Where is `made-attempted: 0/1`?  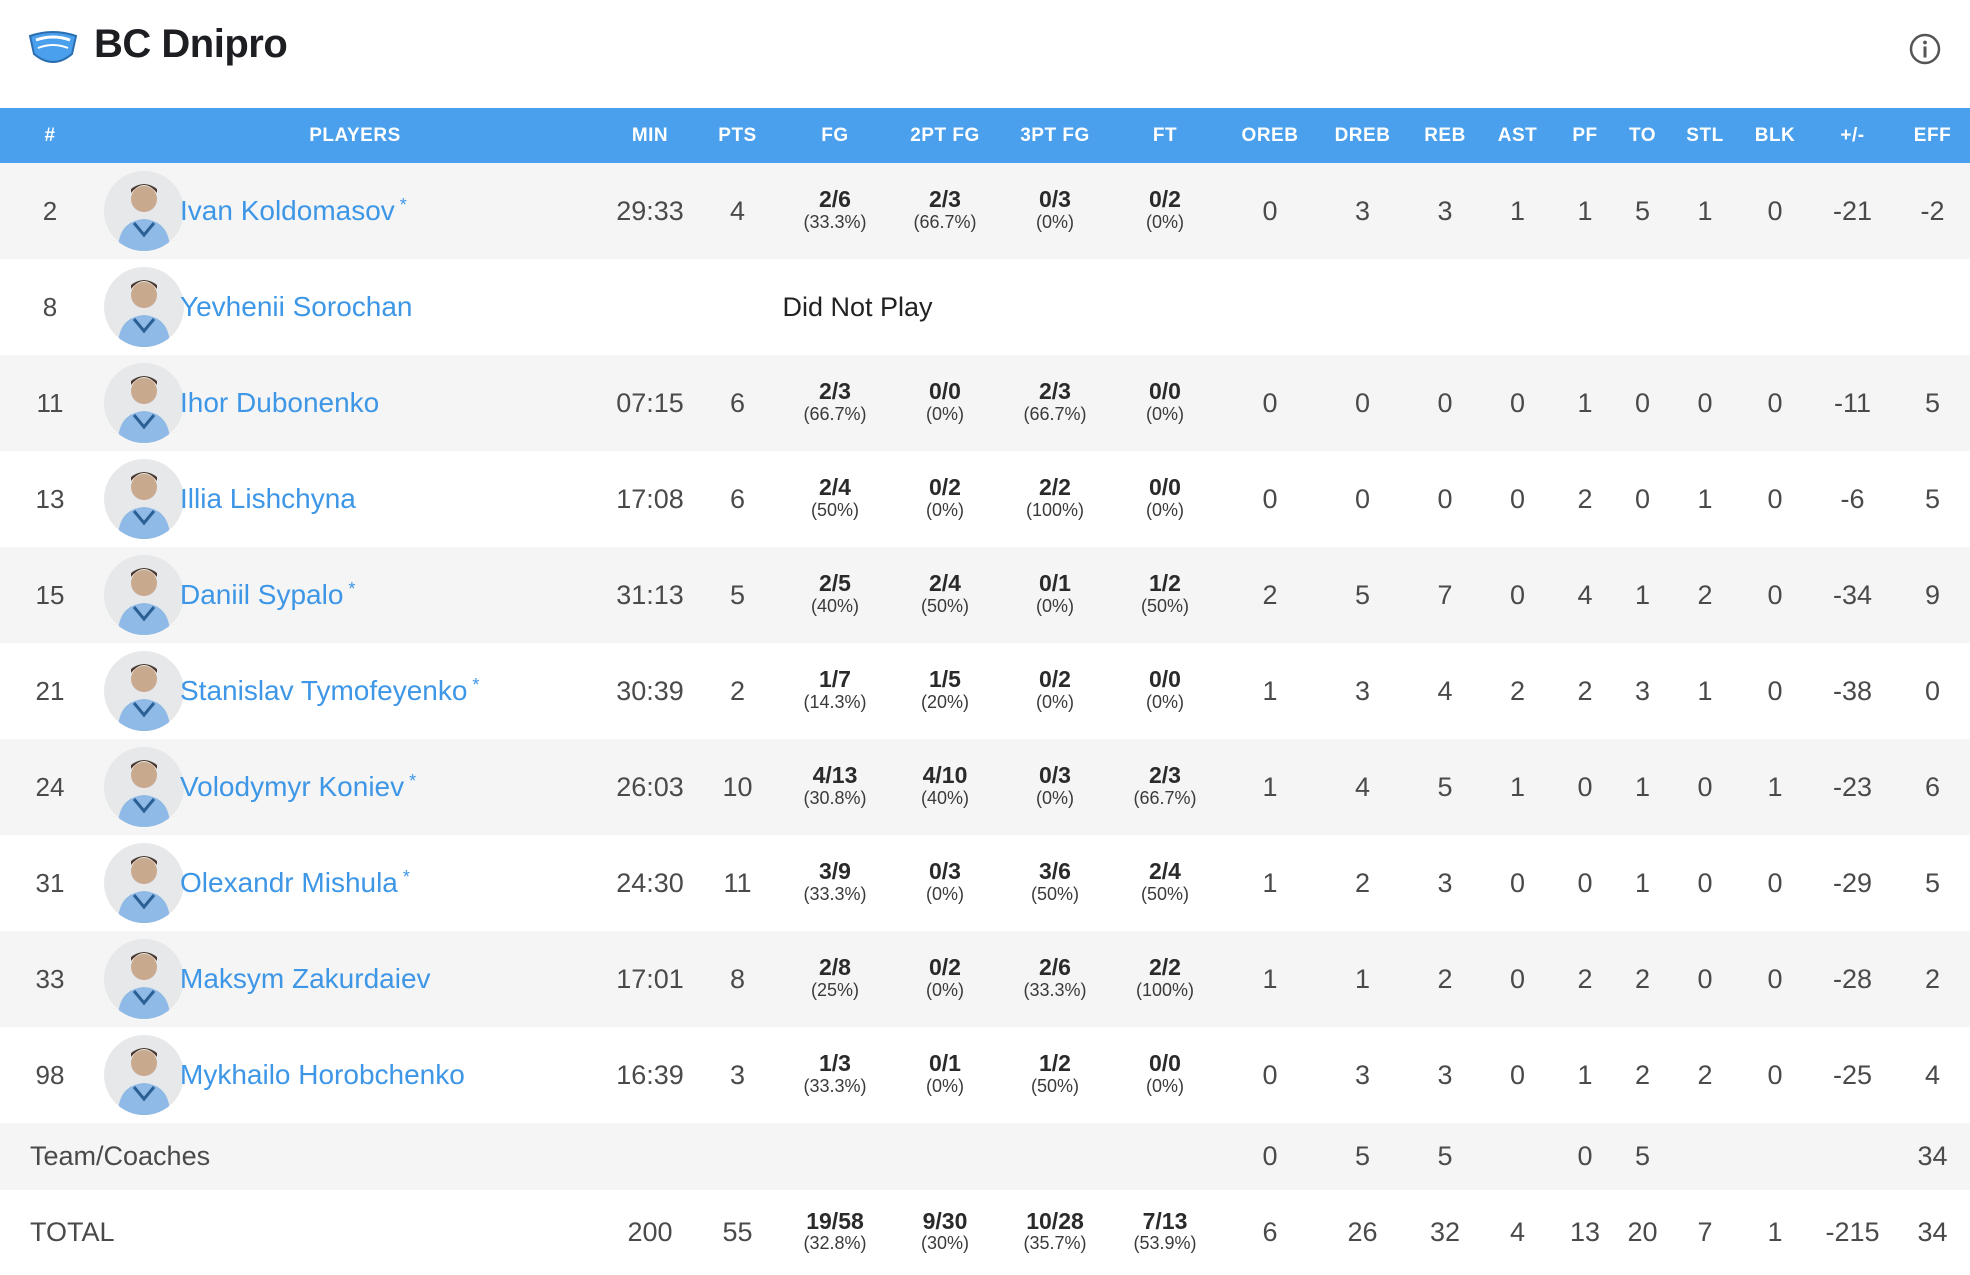 made-attempted: 0/1 is located at coordinates (945, 1063).